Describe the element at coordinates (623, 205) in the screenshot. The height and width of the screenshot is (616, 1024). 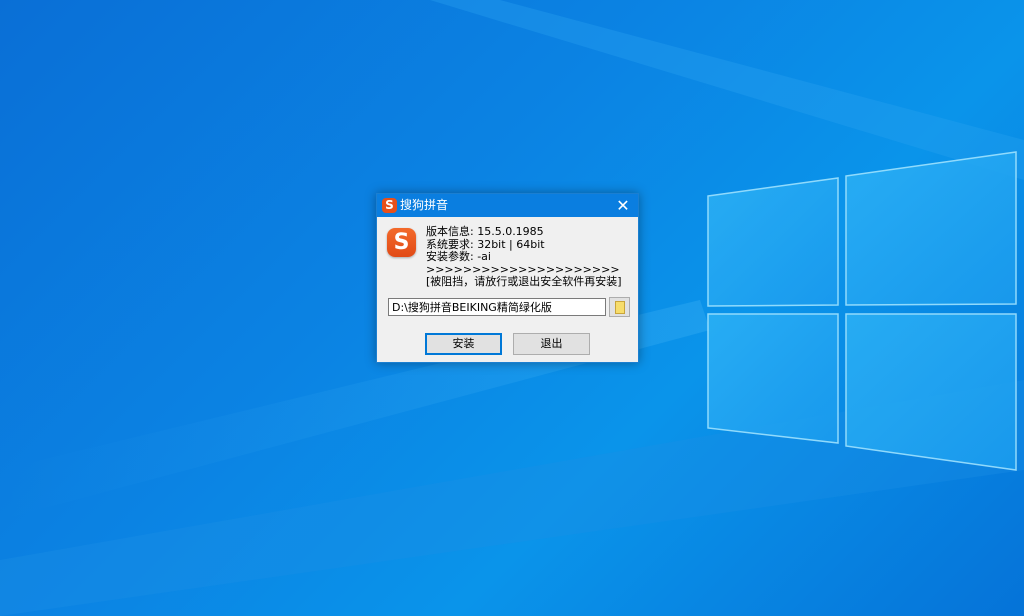
I see `close-icon: ✕` at that location.